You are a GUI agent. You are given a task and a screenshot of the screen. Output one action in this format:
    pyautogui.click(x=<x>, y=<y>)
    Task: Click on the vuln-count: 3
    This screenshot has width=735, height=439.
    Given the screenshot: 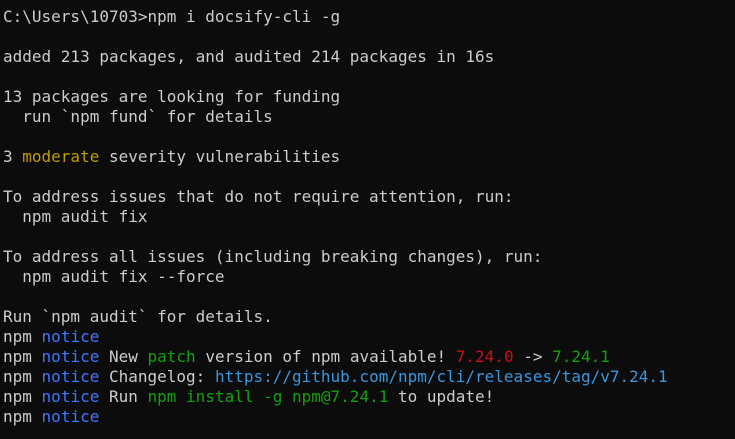 What is the action you would take?
    pyautogui.click(x=13, y=156)
    